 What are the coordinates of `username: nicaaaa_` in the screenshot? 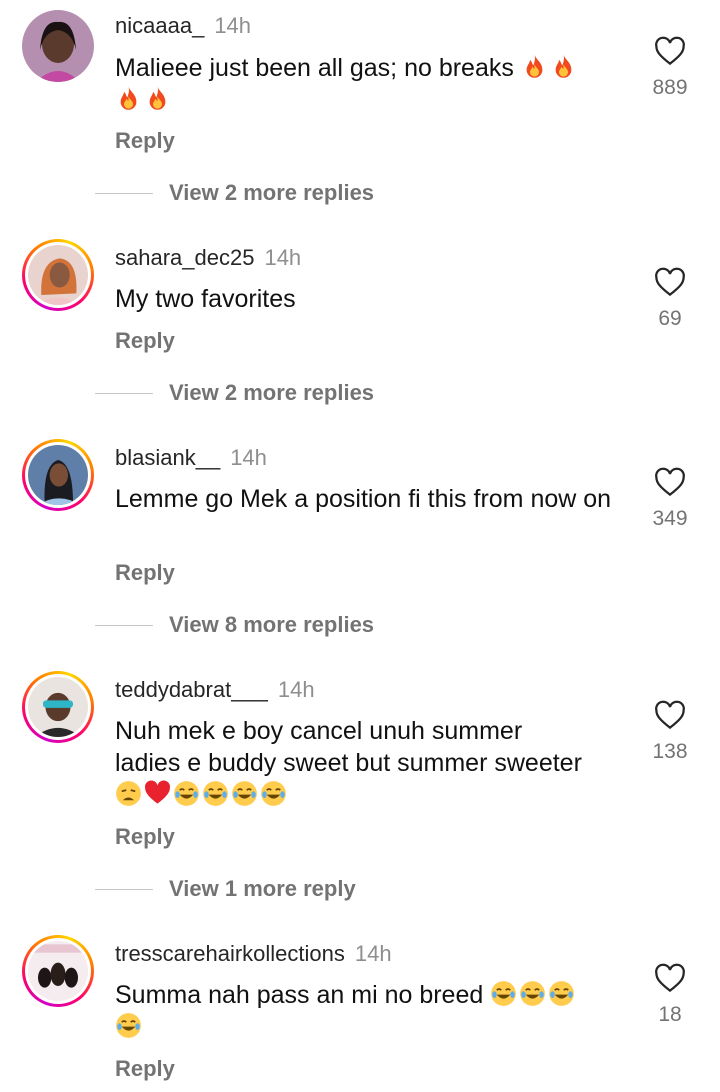 It's located at (159, 25).